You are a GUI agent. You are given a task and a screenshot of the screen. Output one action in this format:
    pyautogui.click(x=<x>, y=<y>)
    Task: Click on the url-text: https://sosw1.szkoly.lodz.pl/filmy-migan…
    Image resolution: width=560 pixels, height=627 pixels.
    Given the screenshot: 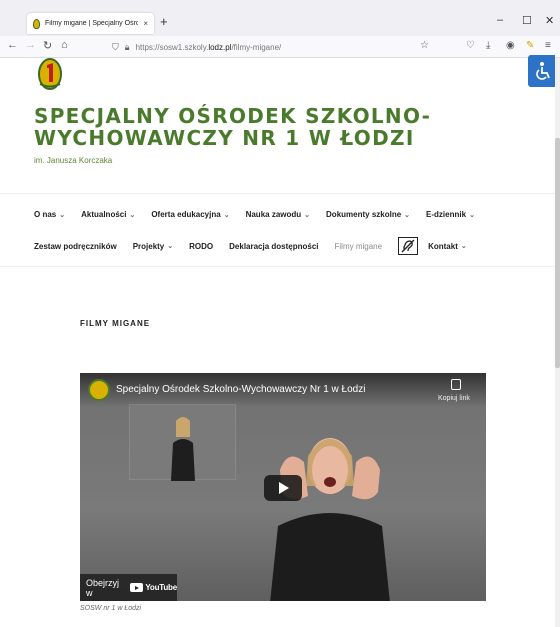 What is the action you would take?
    pyautogui.click(x=208, y=47)
    